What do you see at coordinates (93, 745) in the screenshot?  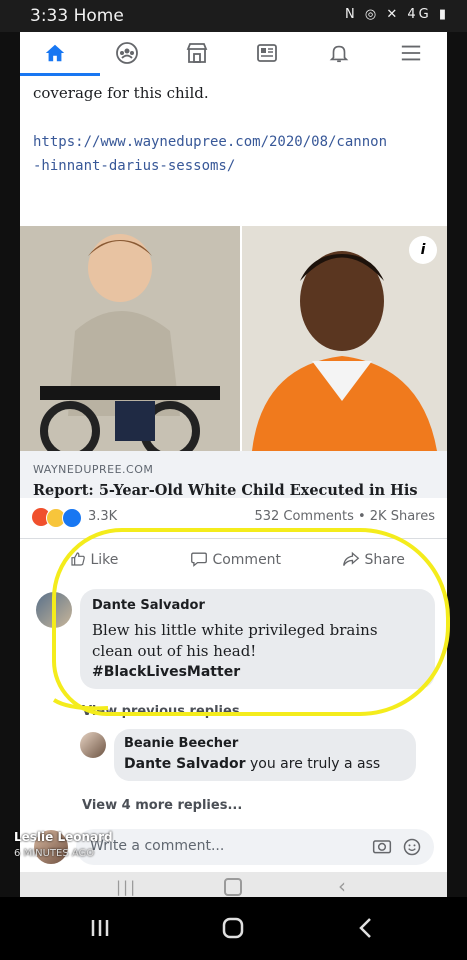 I see `reply-avatar` at bounding box center [93, 745].